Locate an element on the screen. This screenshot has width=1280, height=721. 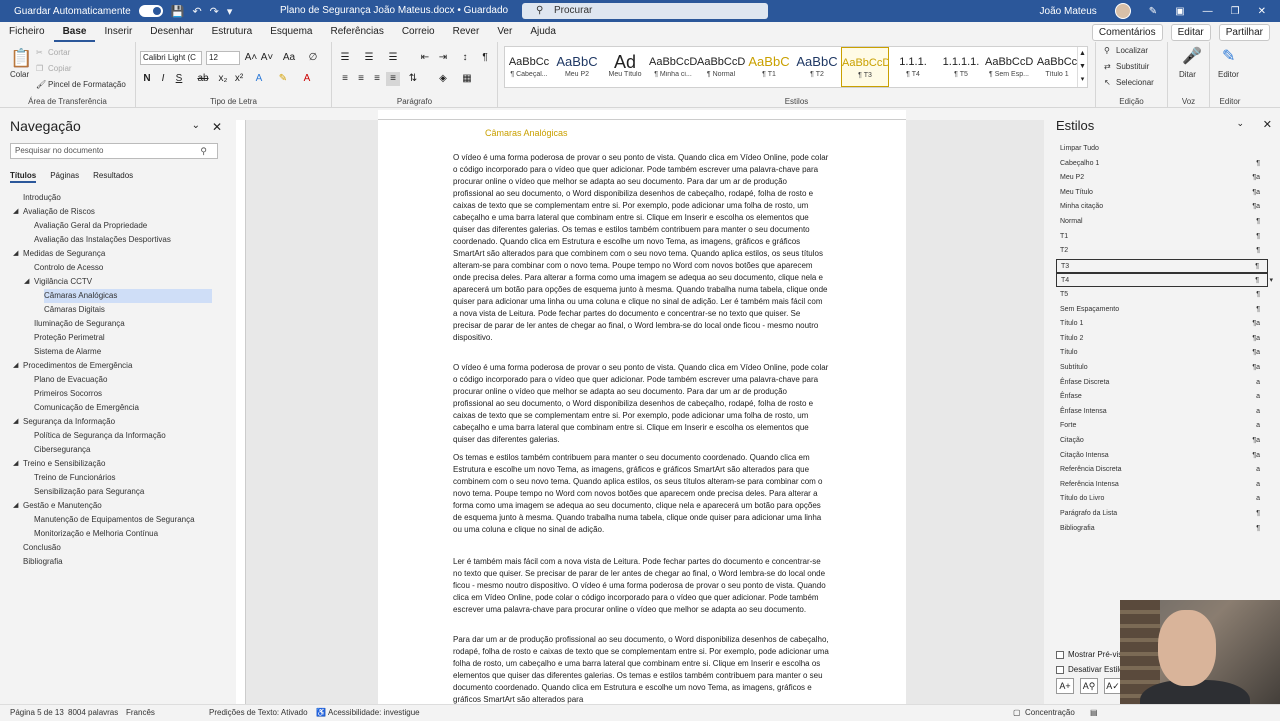
navigation-heading-item: Monitorização e Melhoria Contínua is located at coordinates (96, 534).